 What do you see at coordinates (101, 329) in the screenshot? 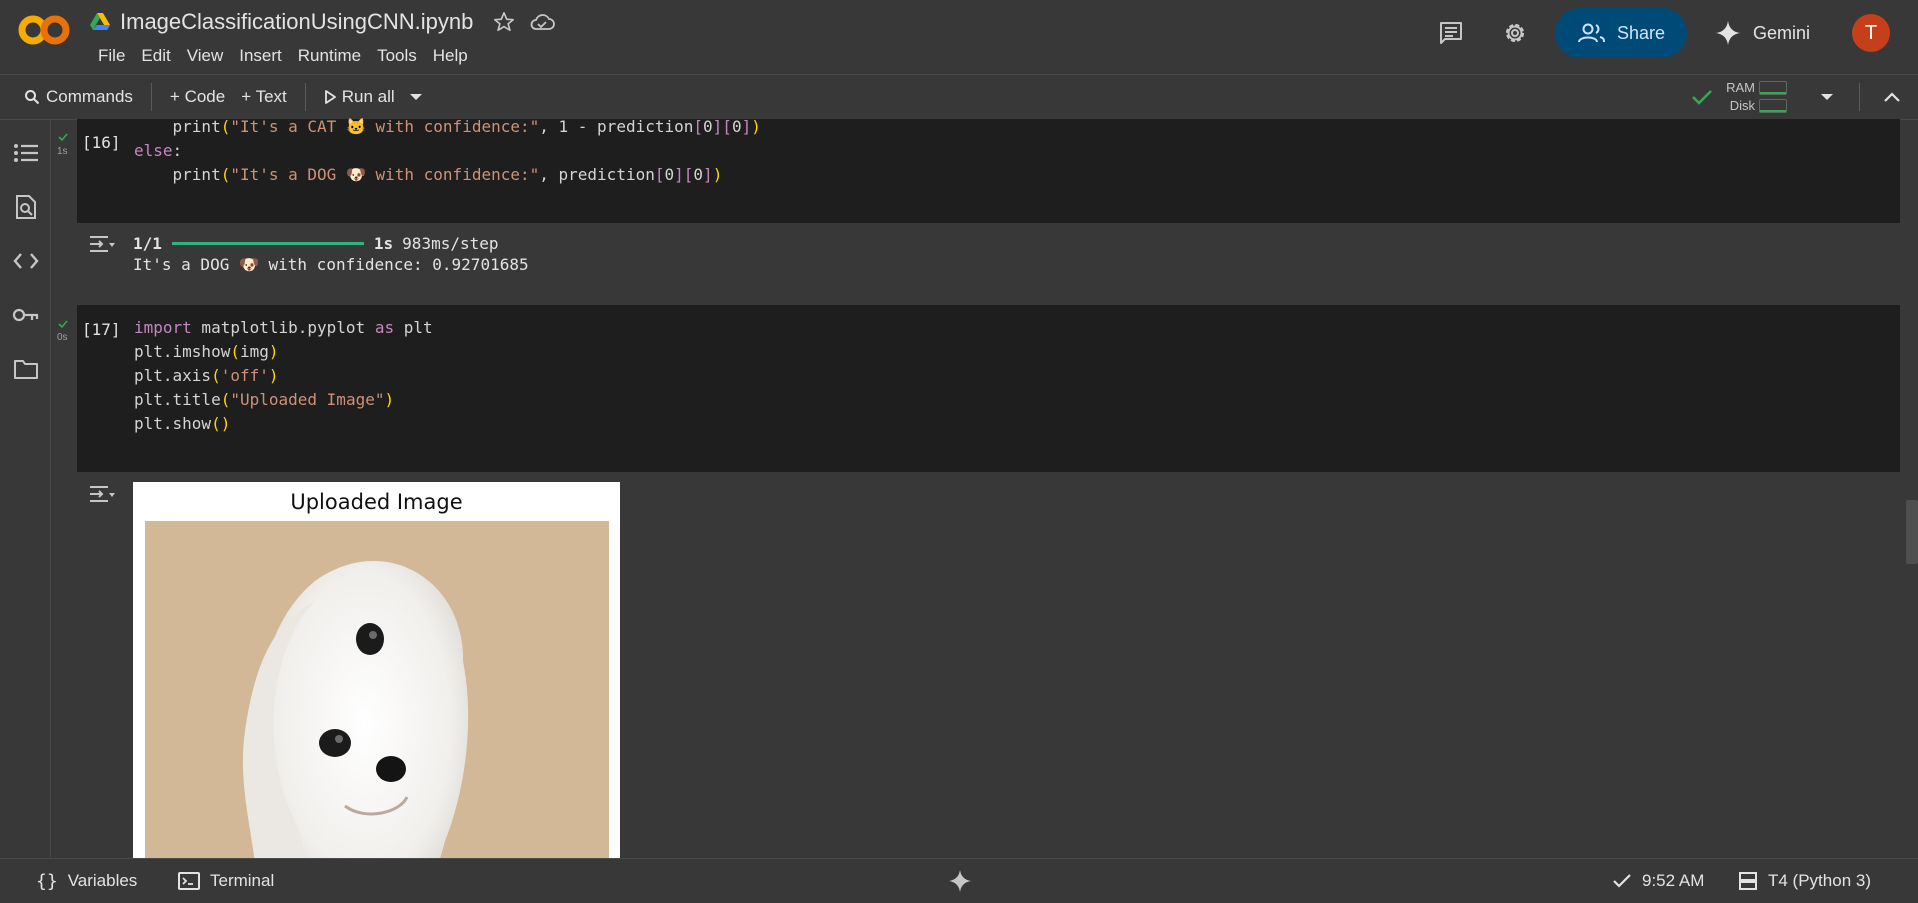
I see `cell-exec-count: [17]` at bounding box center [101, 329].